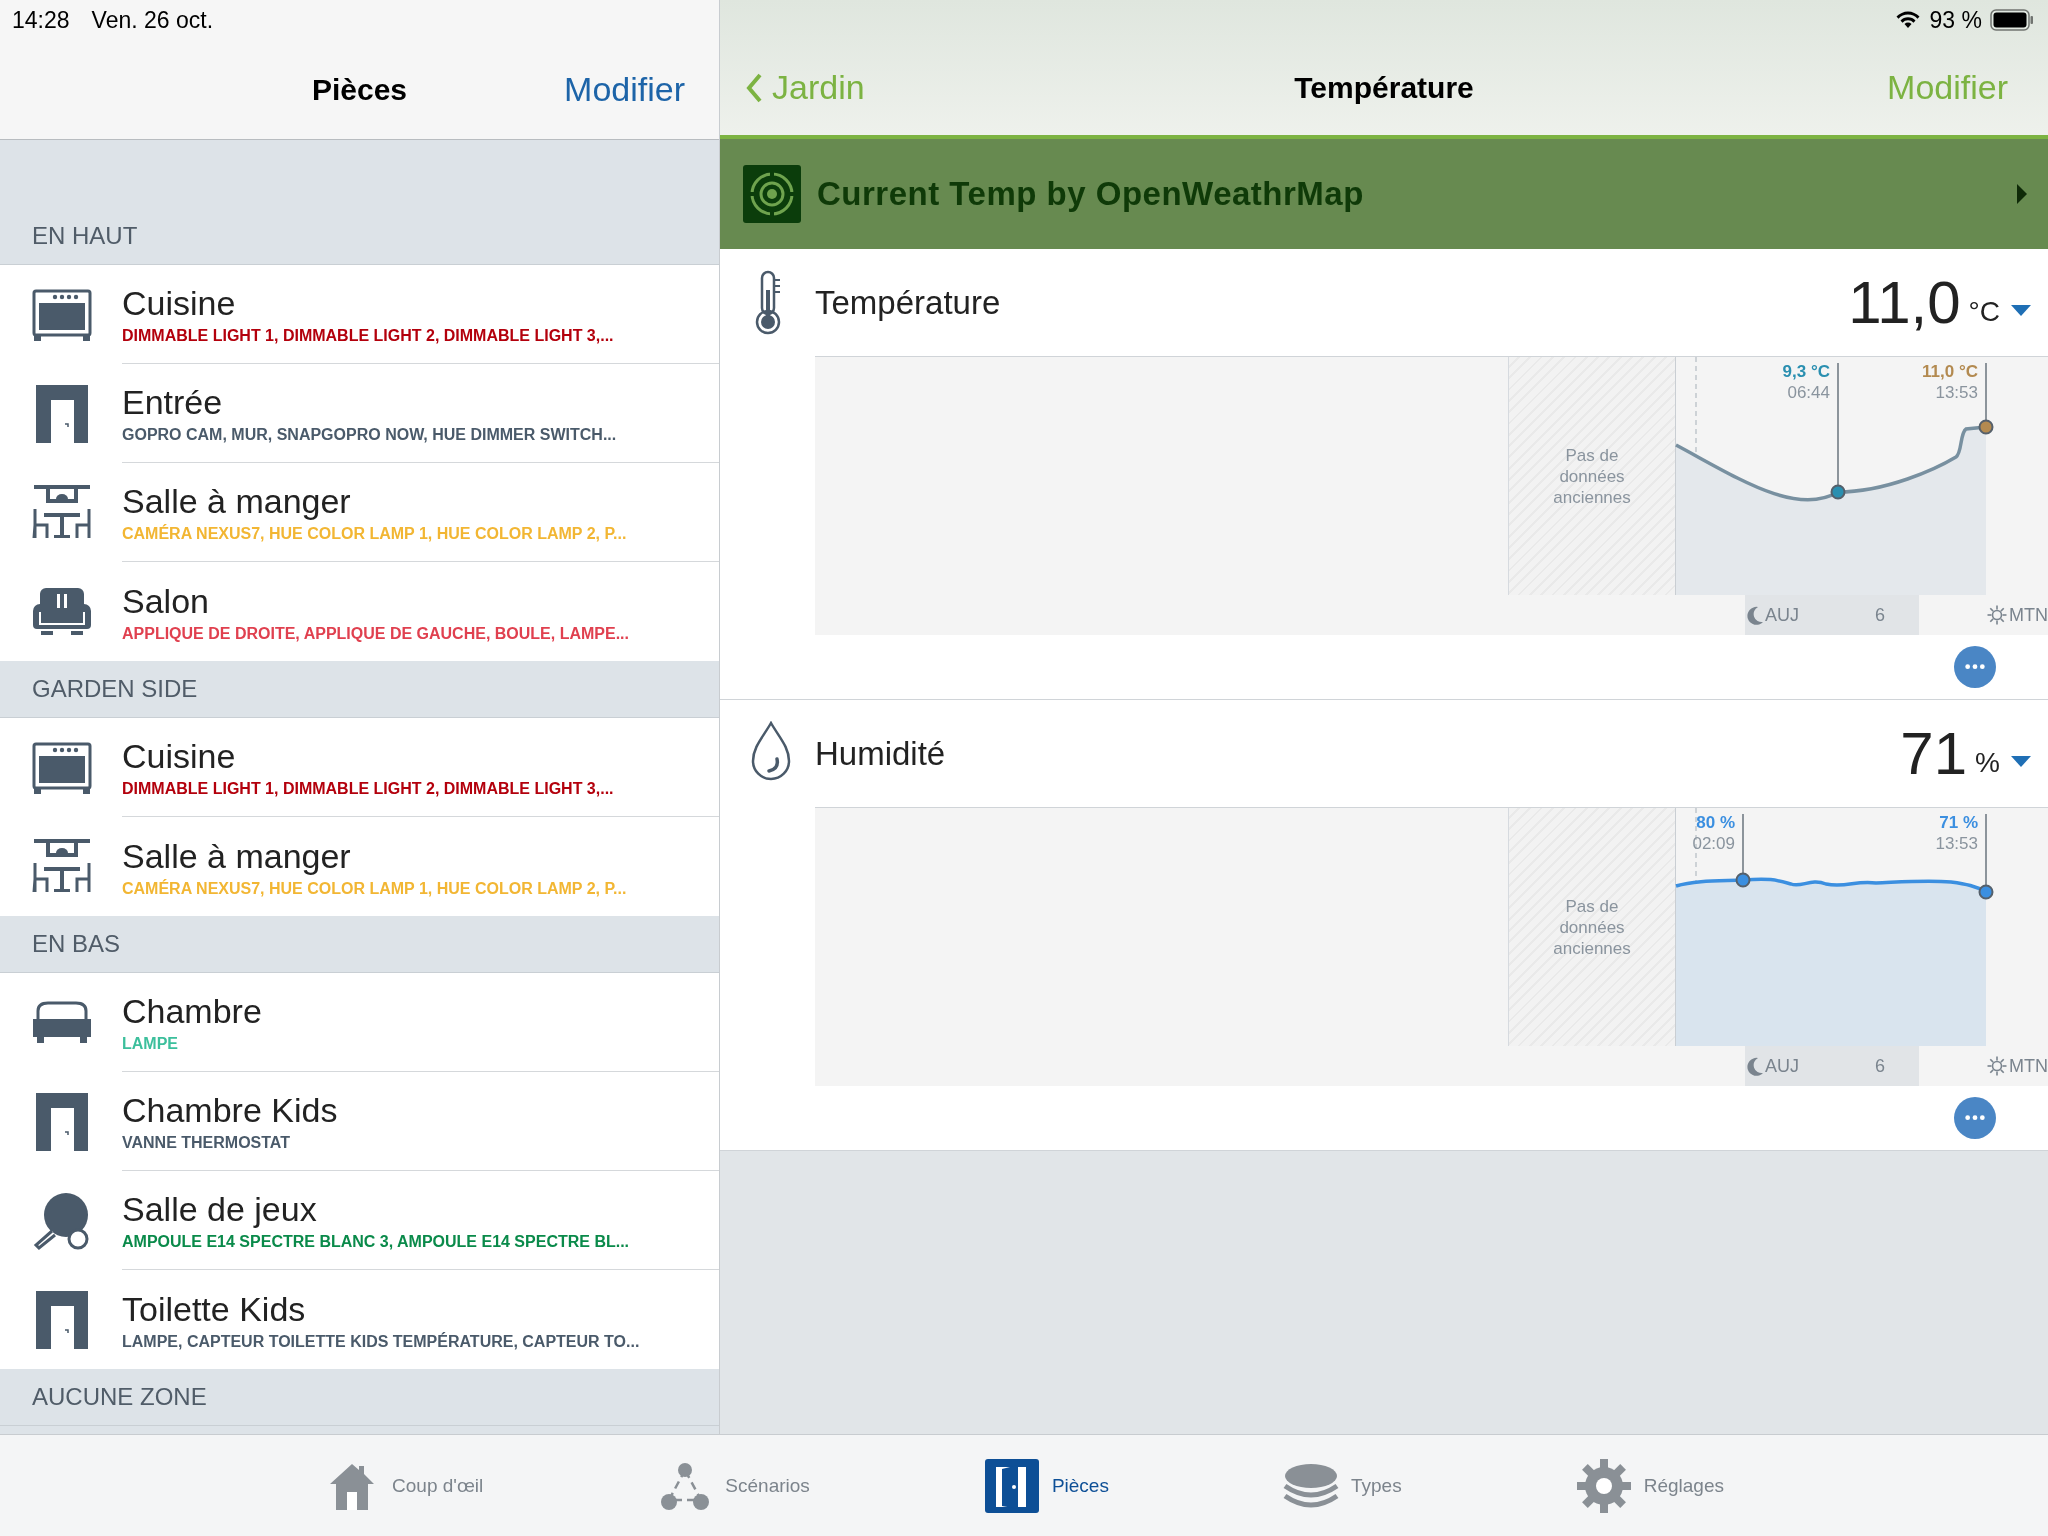 The image size is (2048, 1536). What do you see at coordinates (1011, 1485) in the screenshot?
I see `door-icon` at bounding box center [1011, 1485].